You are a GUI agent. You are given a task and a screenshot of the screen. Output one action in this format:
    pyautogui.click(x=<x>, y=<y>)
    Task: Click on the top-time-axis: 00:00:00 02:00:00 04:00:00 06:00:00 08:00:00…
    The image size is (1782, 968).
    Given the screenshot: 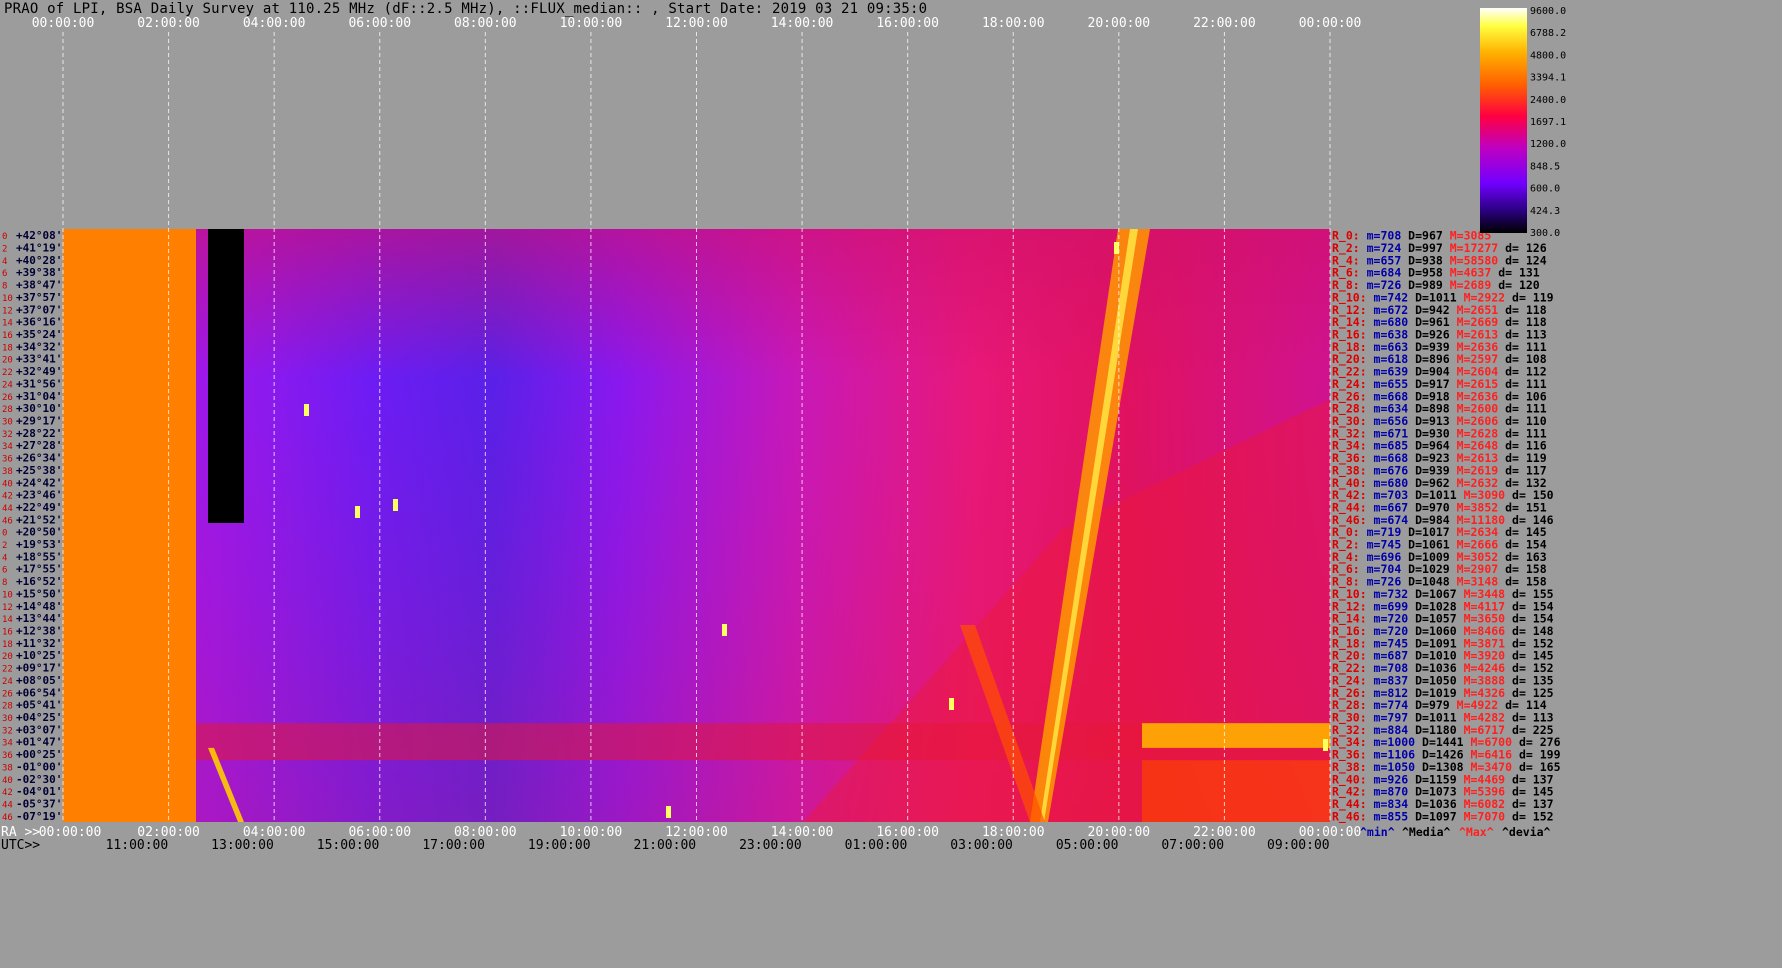 What is the action you would take?
    pyautogui.click(x=697, y=23)
    